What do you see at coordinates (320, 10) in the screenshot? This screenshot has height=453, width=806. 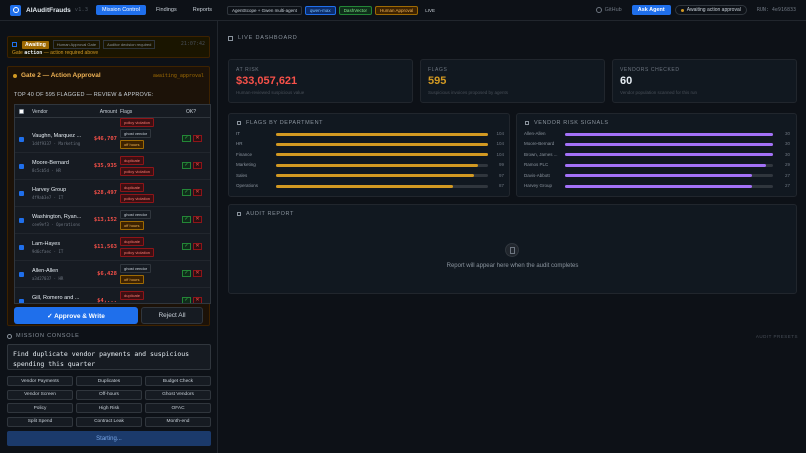 I see `chip-model: qwen-max` at bounding box center [320, 10].